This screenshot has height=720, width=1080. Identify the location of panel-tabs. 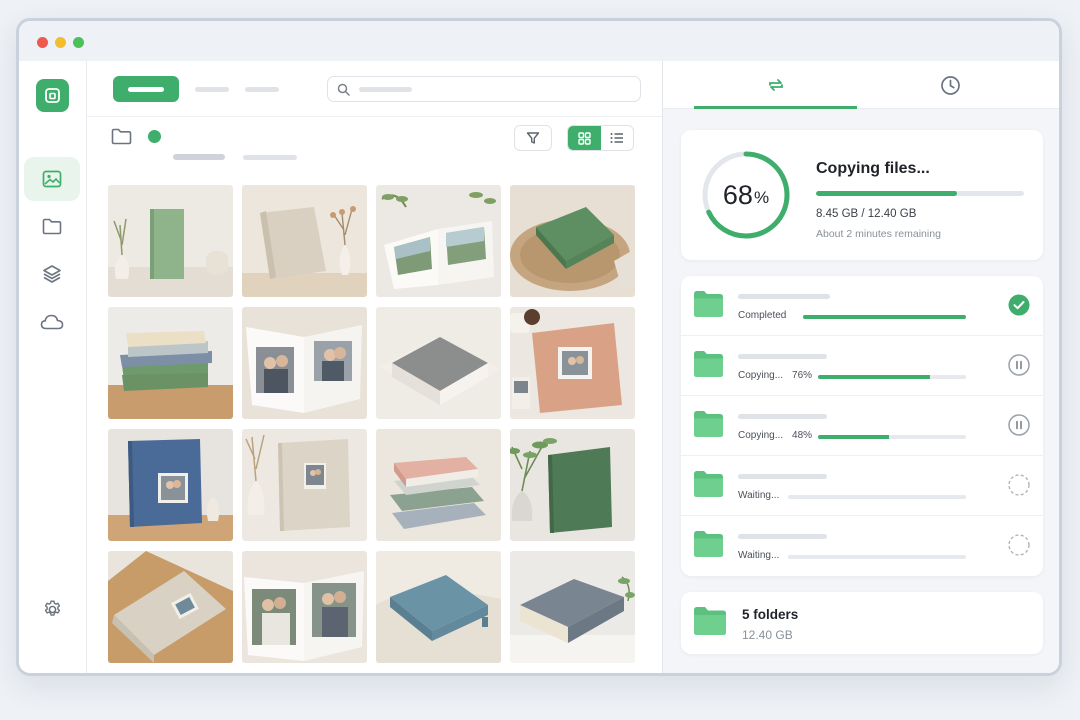
(861, 85).